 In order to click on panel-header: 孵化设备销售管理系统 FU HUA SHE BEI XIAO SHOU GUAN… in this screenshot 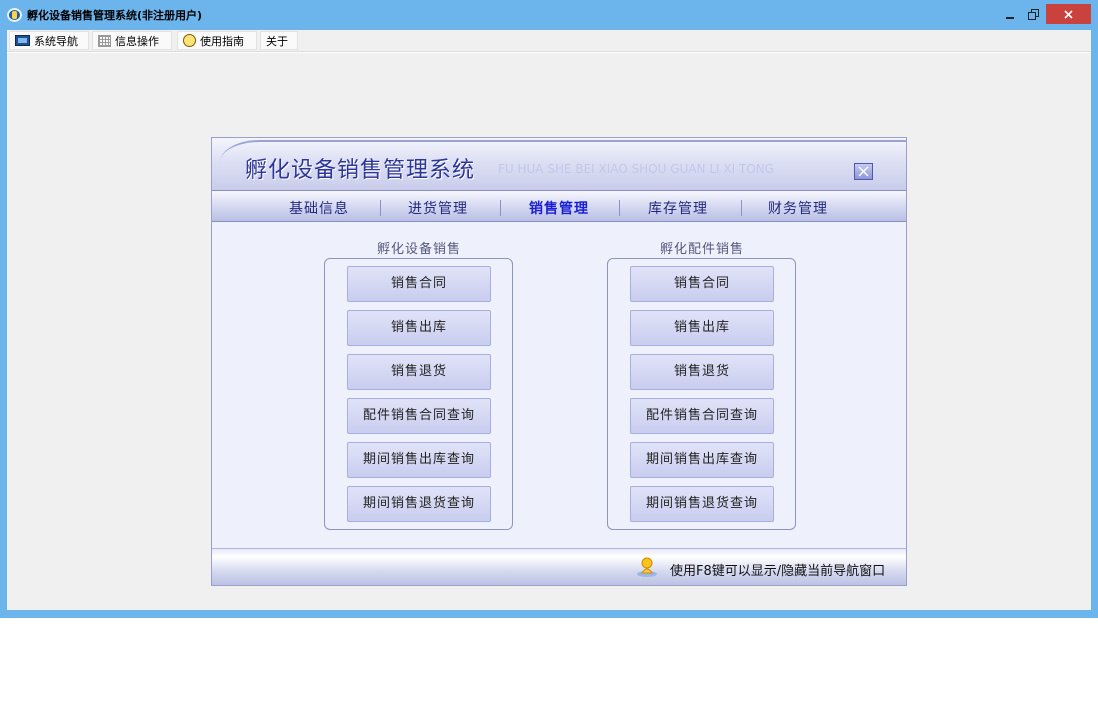, I will do `click(559, 164)`.